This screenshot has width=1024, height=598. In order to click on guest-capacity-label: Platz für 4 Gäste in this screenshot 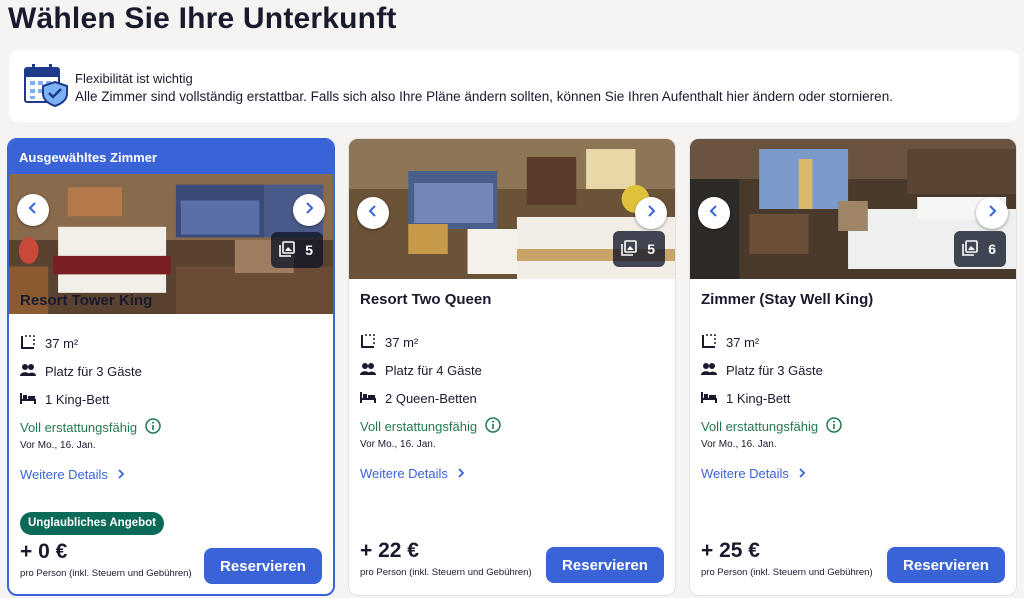, I will do `click(433, 370)`.